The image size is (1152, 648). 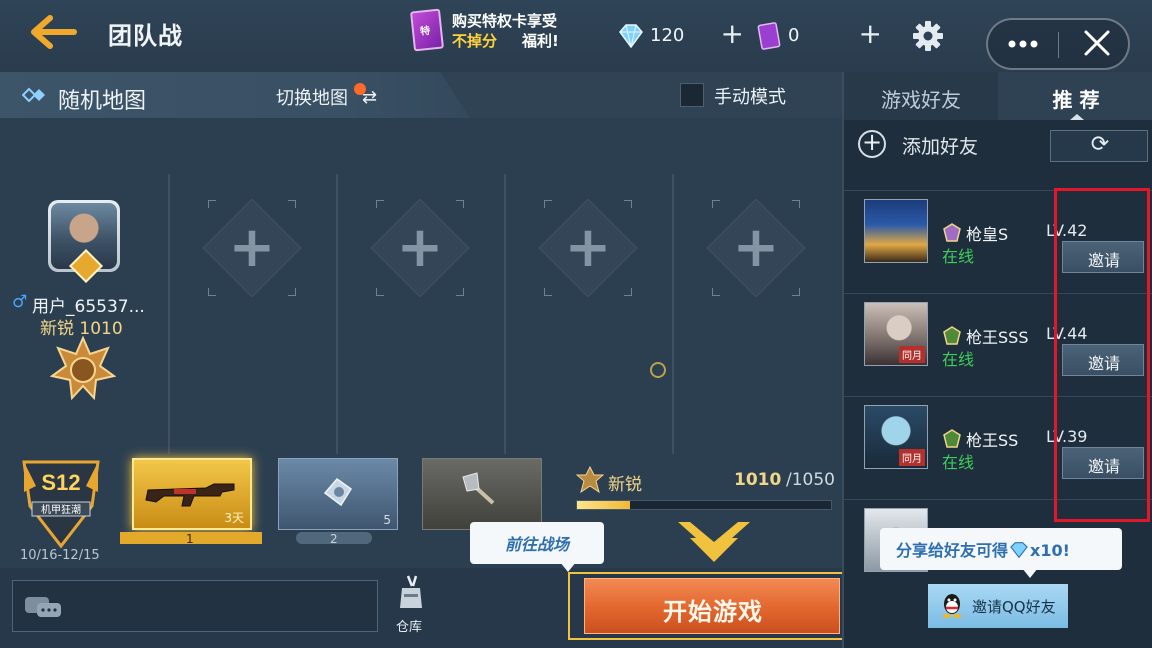 What do you see at coordinates (61, 509) in the screenshot?
I see `season-sub: 机甲狂潮` at bounding box center [61, 509].